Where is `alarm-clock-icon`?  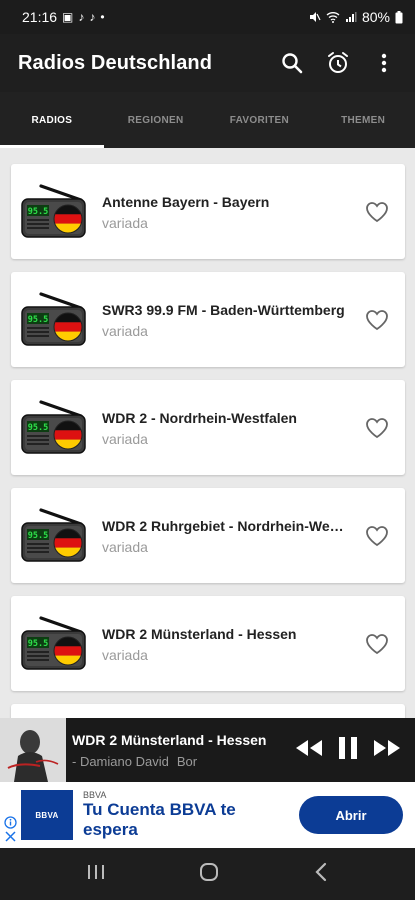 alarm-clock-icon is located at coordinates (338, 62).